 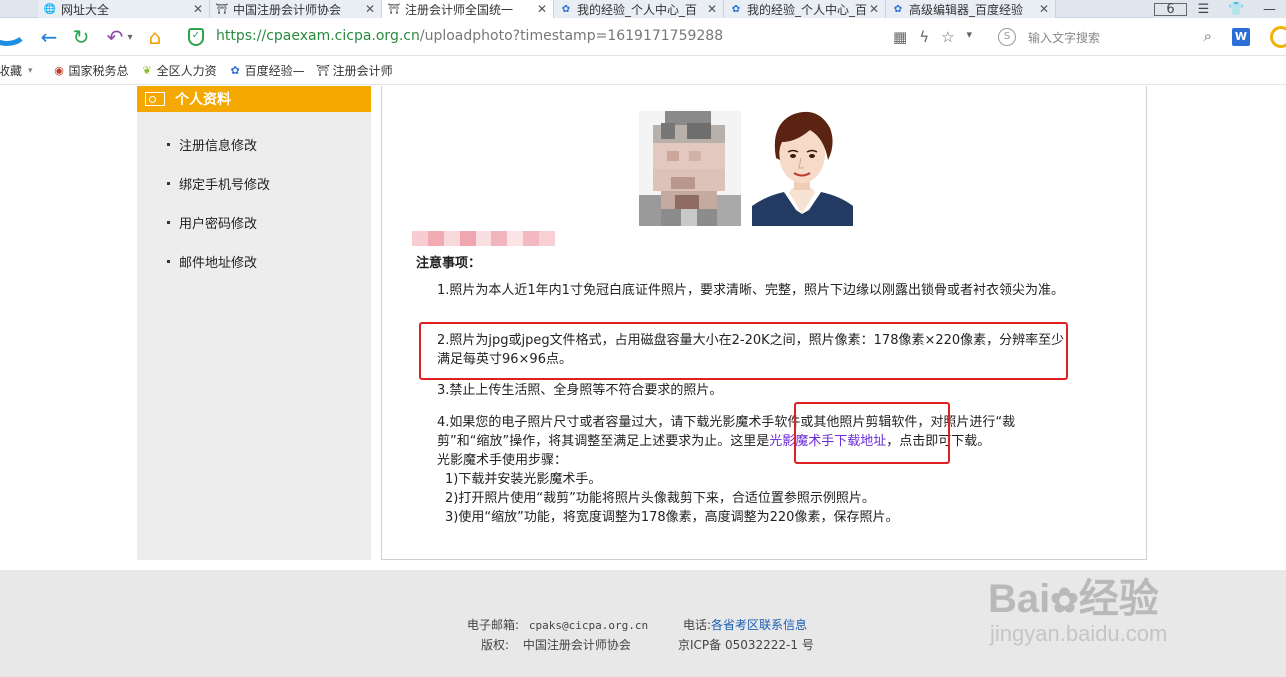 I want to click on office-extension-icon: W, so click(x=1241, y=37).